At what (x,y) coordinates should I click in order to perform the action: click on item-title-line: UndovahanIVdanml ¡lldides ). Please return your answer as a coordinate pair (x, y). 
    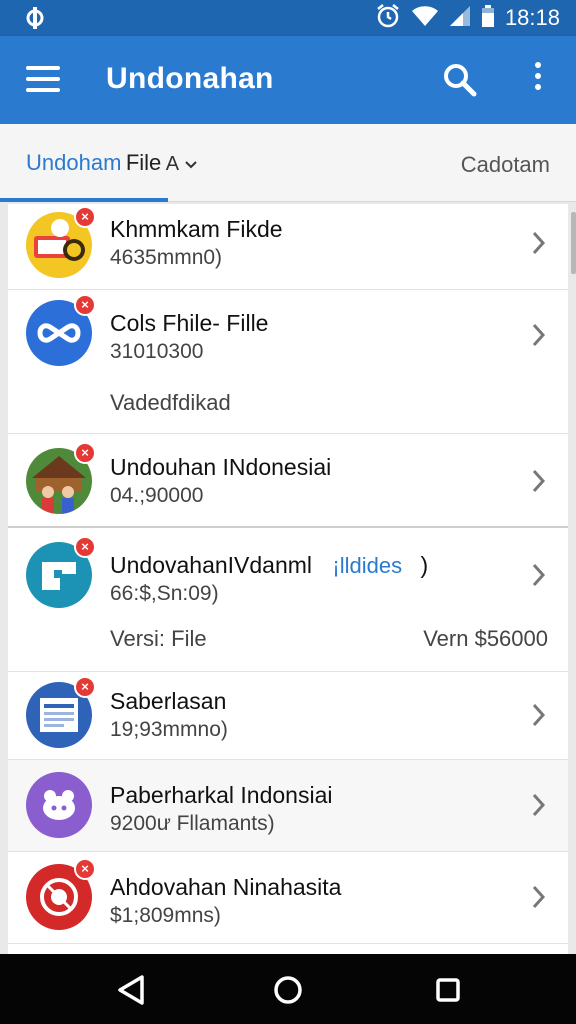
    Looking at the image, I should click on (269, 565).